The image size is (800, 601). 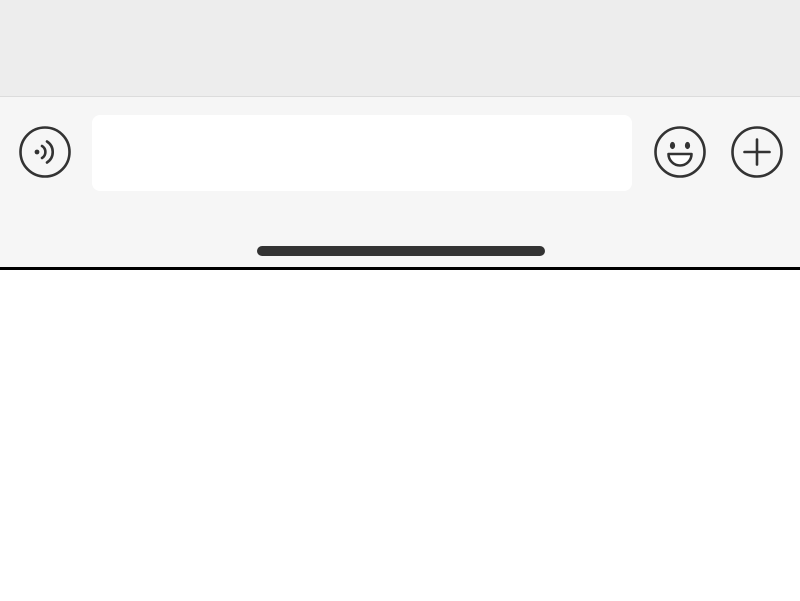 I want to click on home-indicator, so click(x=401, y=251).